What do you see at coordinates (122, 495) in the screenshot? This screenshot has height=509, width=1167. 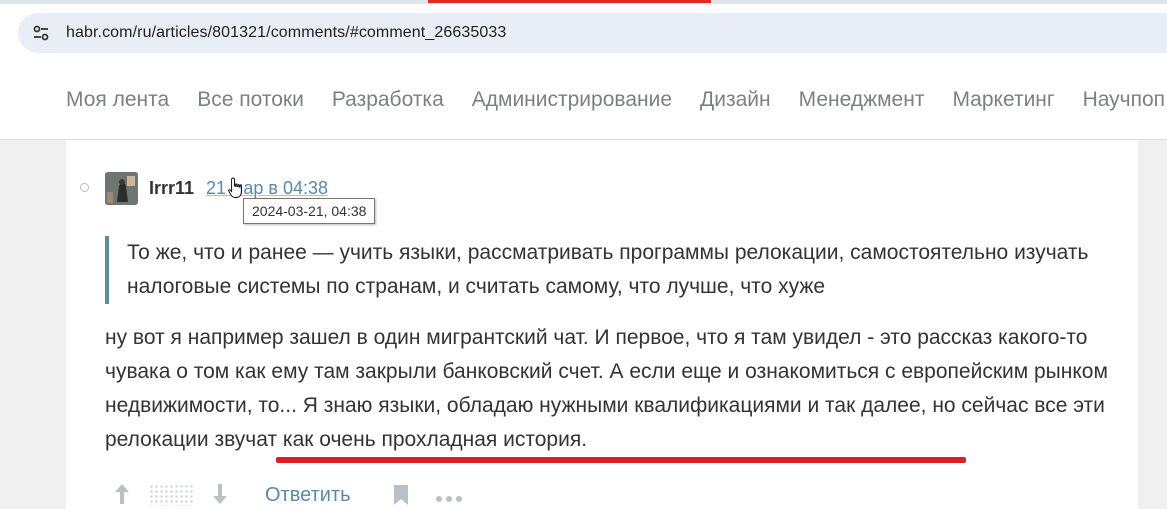 I see `vote-up-icon` at bounding box center [122, 495].